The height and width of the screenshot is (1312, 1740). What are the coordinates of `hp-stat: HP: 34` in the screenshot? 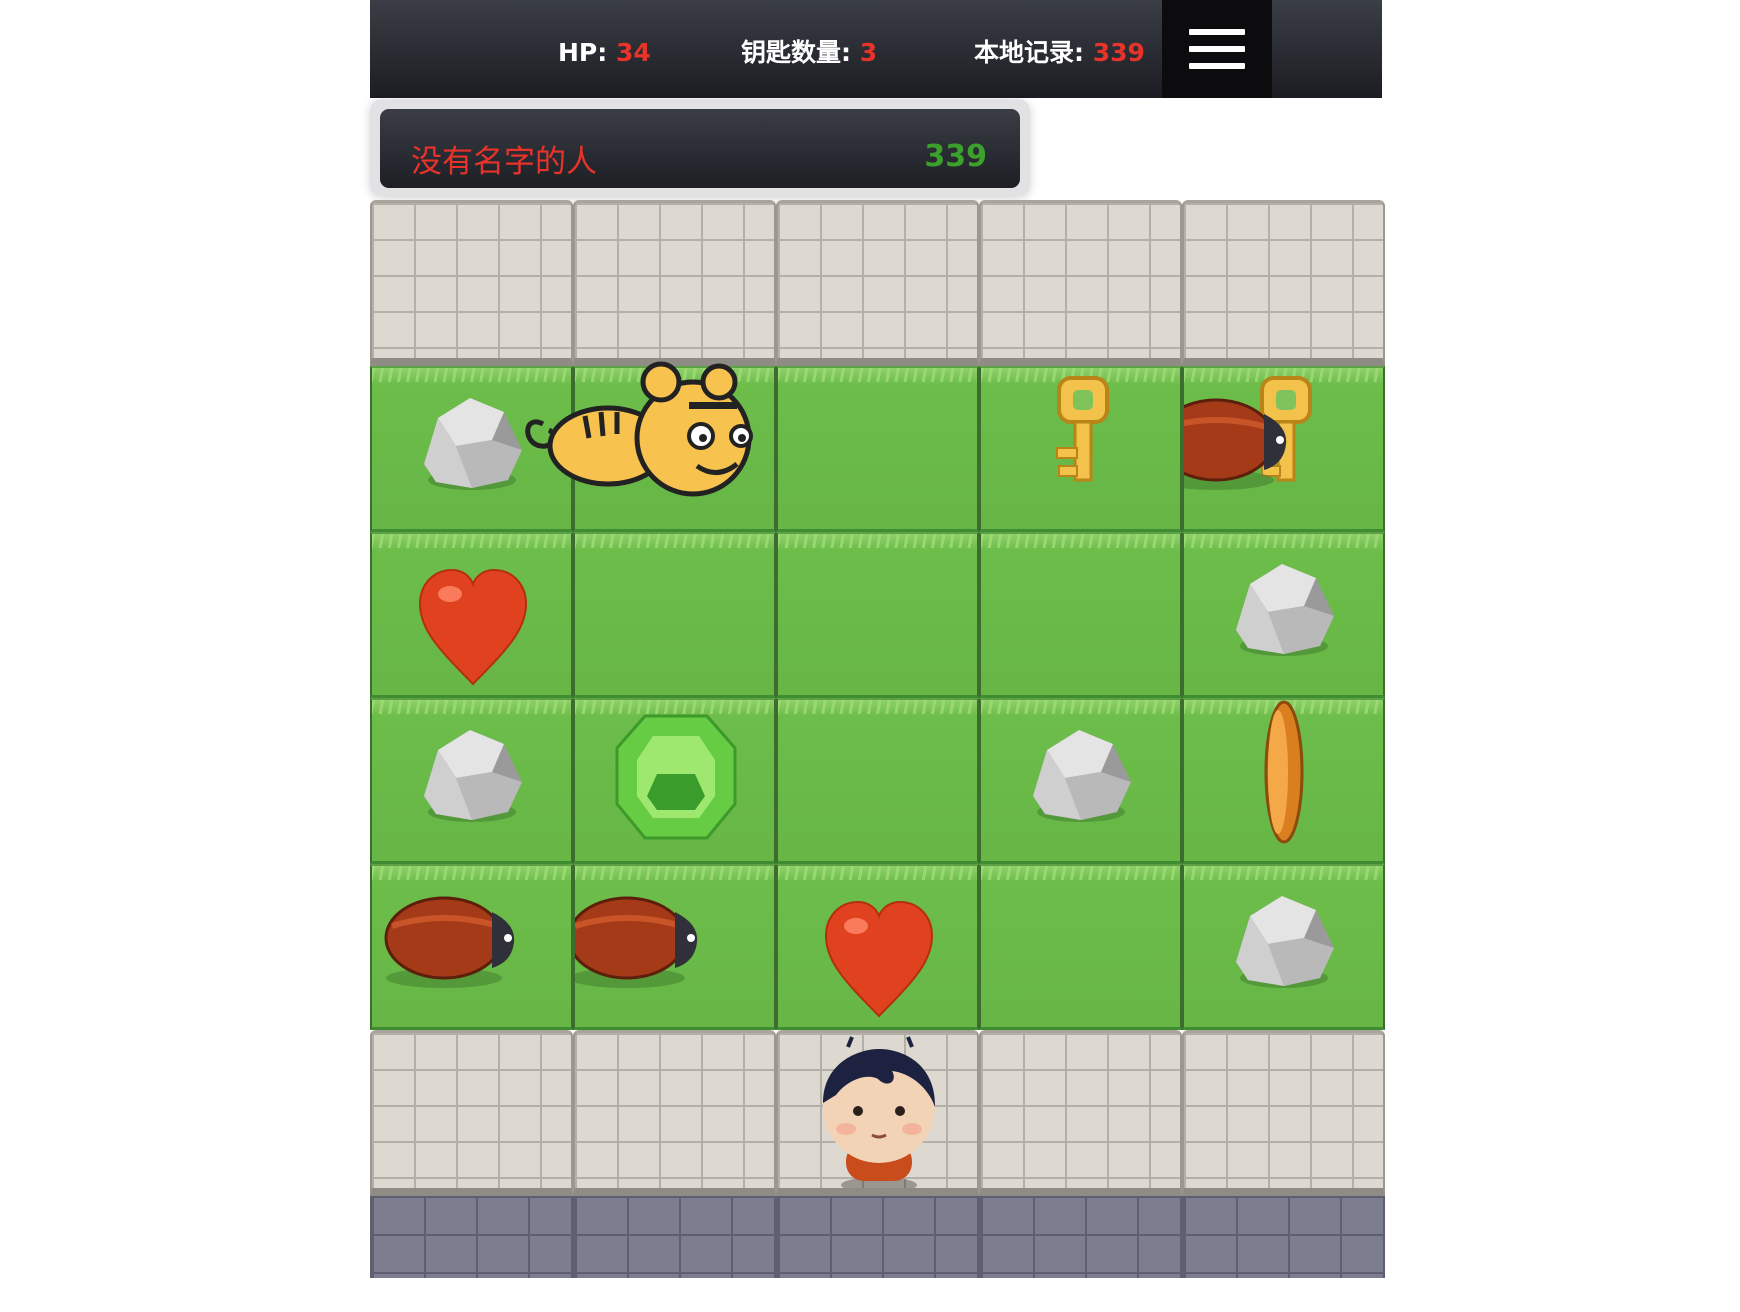 It's located at (604, 49).